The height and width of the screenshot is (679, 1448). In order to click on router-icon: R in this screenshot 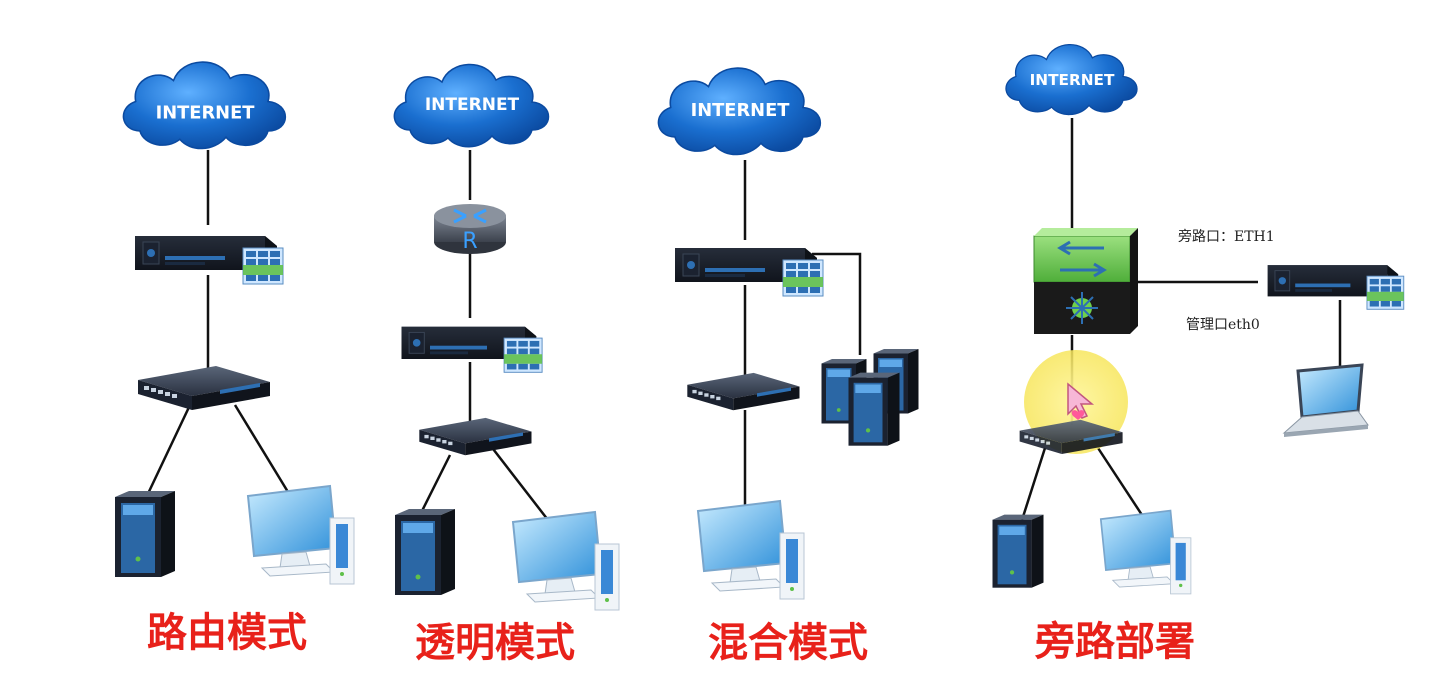, I will do `click(470, 229)`.